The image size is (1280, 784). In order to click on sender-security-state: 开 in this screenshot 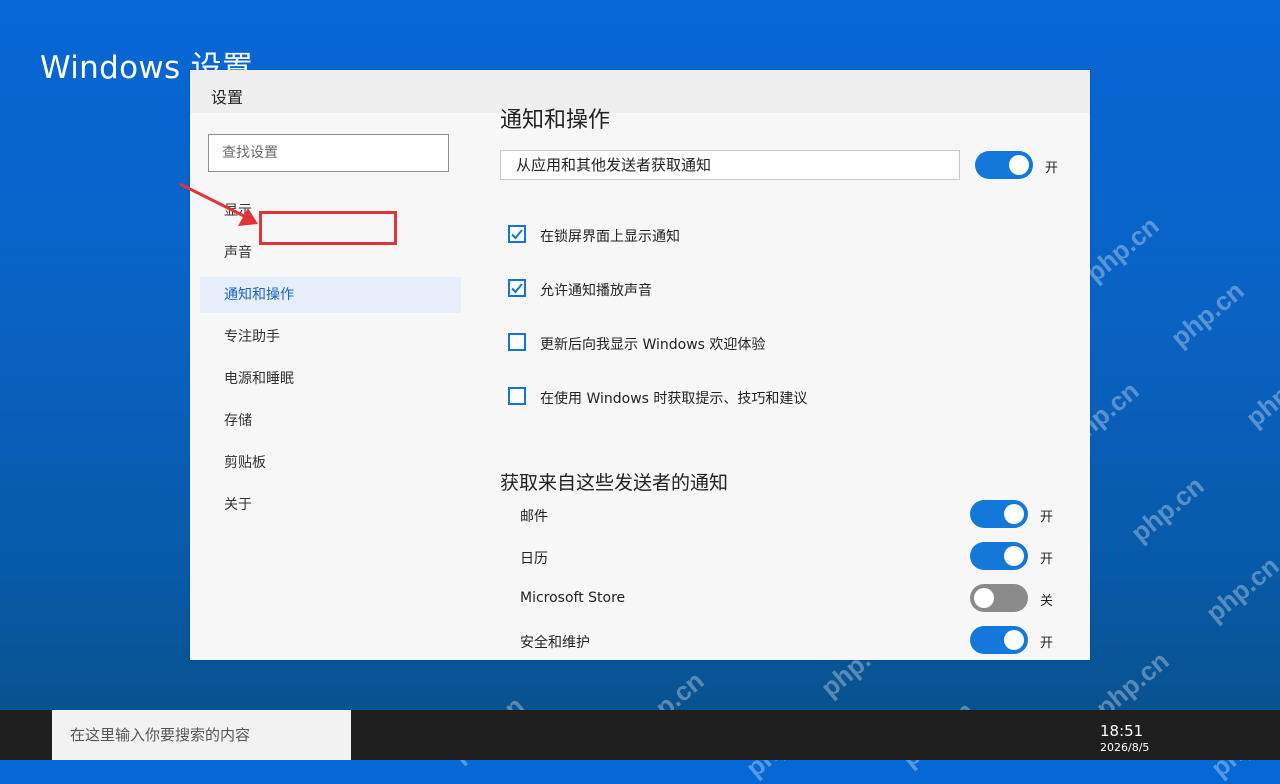, I will do `click(1047, 643)`.